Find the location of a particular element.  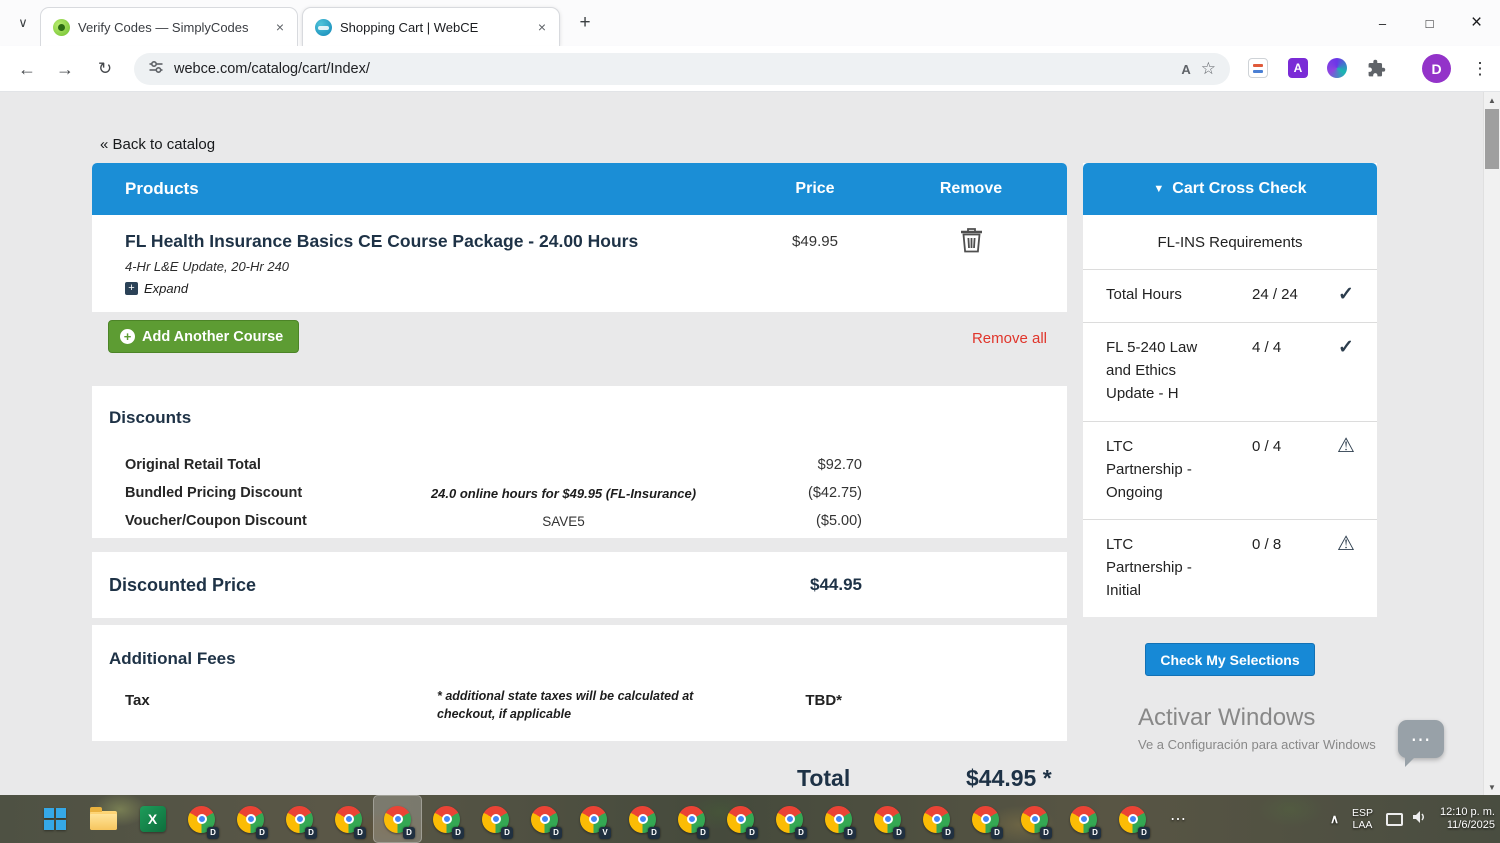

course-subtitle: 4-Hr L&E Update, 20-Hr 240 is located at coordinates (207, 266).